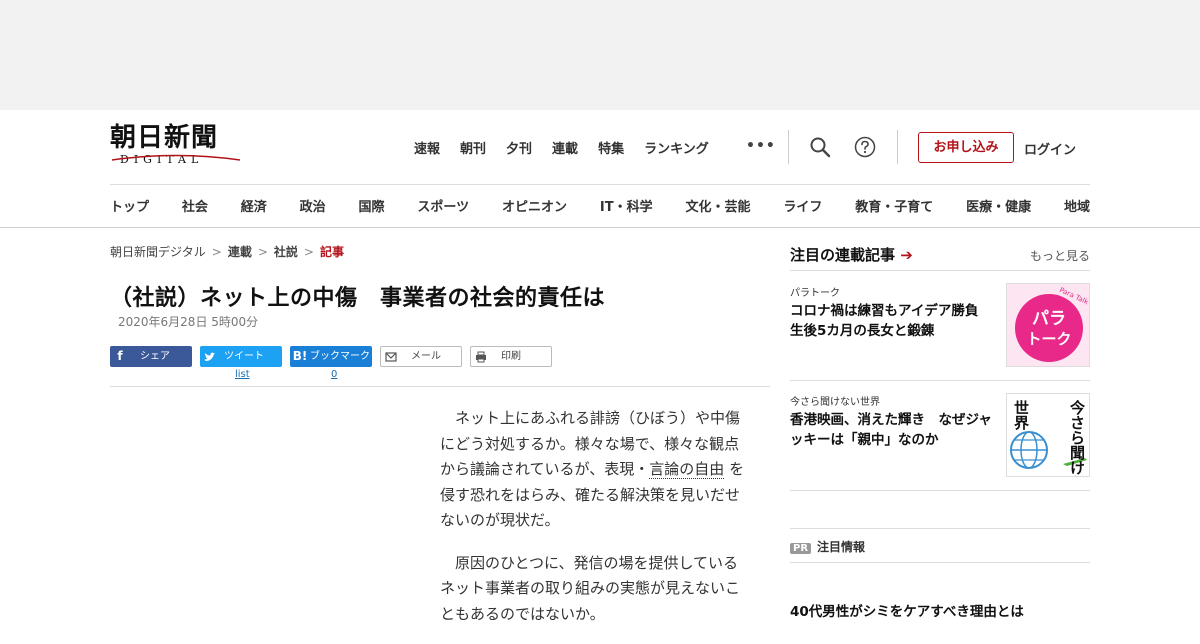 This screenshot has height=644, width=1200. I want to click on more-link: もっと見る, so click(1060, 255).